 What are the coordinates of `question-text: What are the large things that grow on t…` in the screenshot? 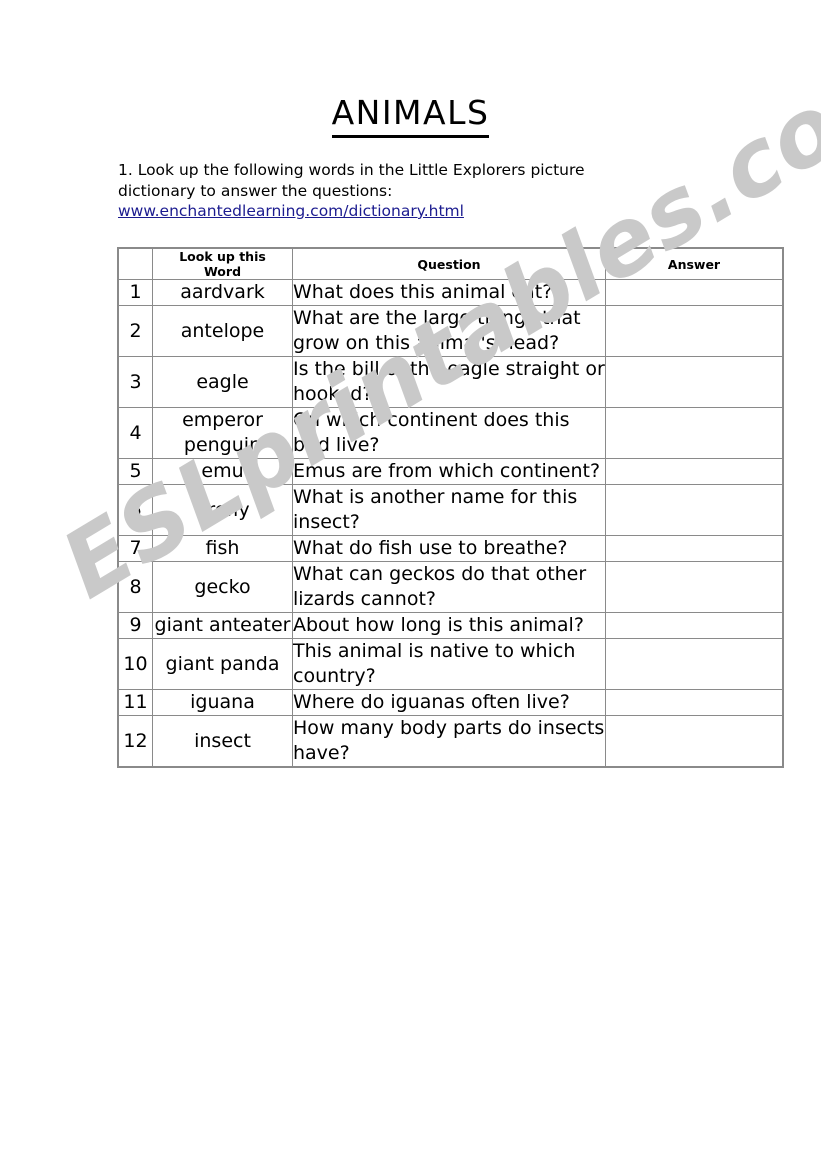 It's located at (449, 331).